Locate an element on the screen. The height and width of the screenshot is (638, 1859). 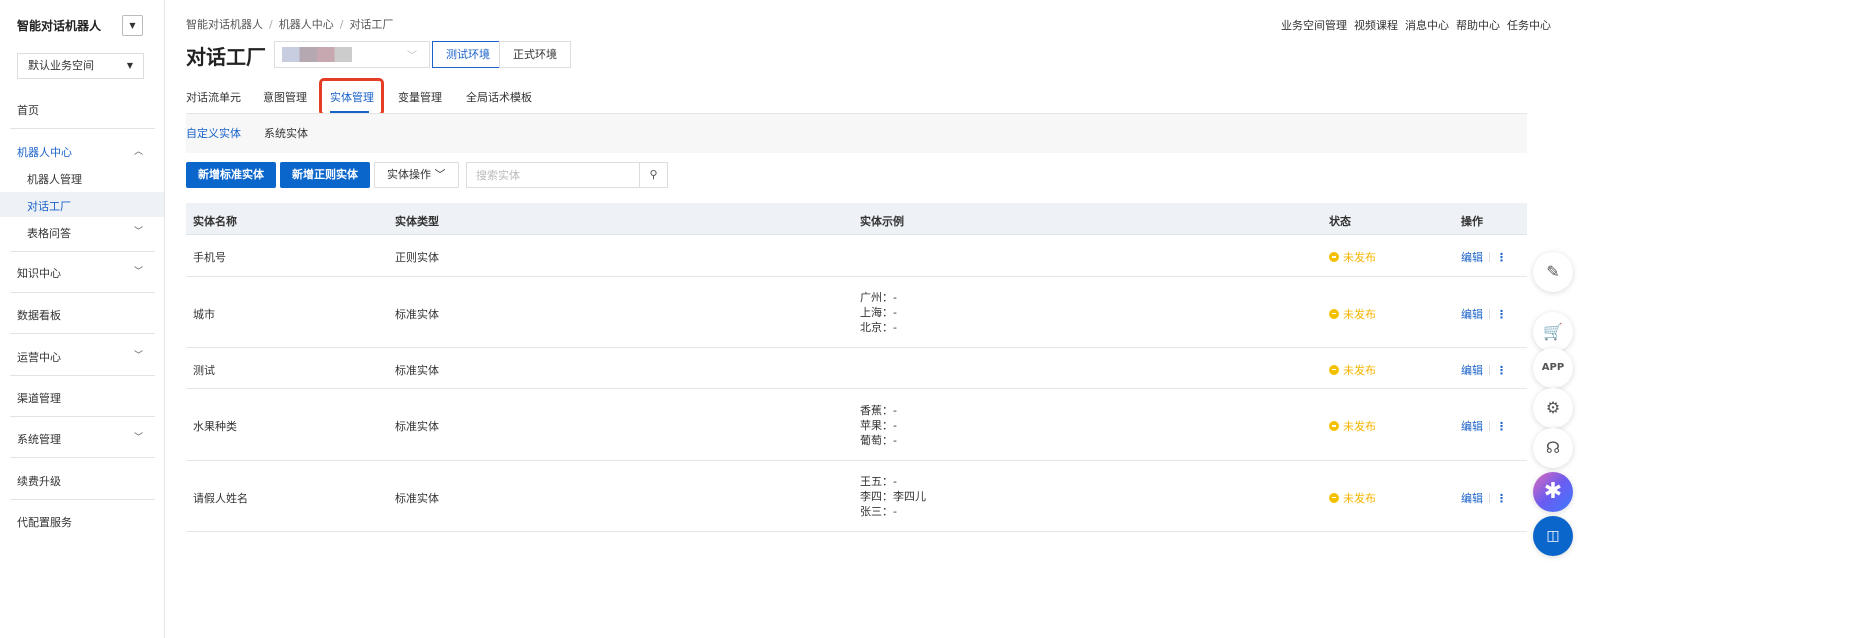
nav-ops: 运营中心 is located at coordinates (39, 357).